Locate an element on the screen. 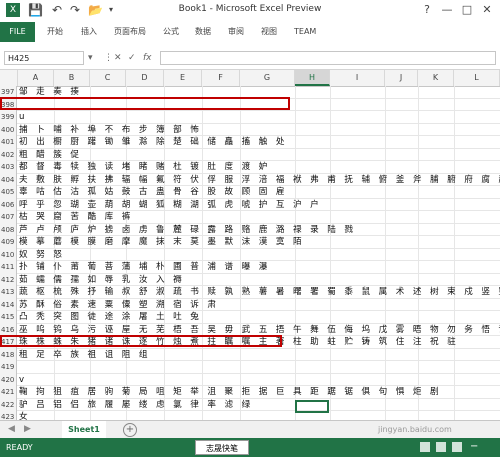 The width and height of the screenshot is (500, 457). column-header: A is located at coordinates (36, 78).